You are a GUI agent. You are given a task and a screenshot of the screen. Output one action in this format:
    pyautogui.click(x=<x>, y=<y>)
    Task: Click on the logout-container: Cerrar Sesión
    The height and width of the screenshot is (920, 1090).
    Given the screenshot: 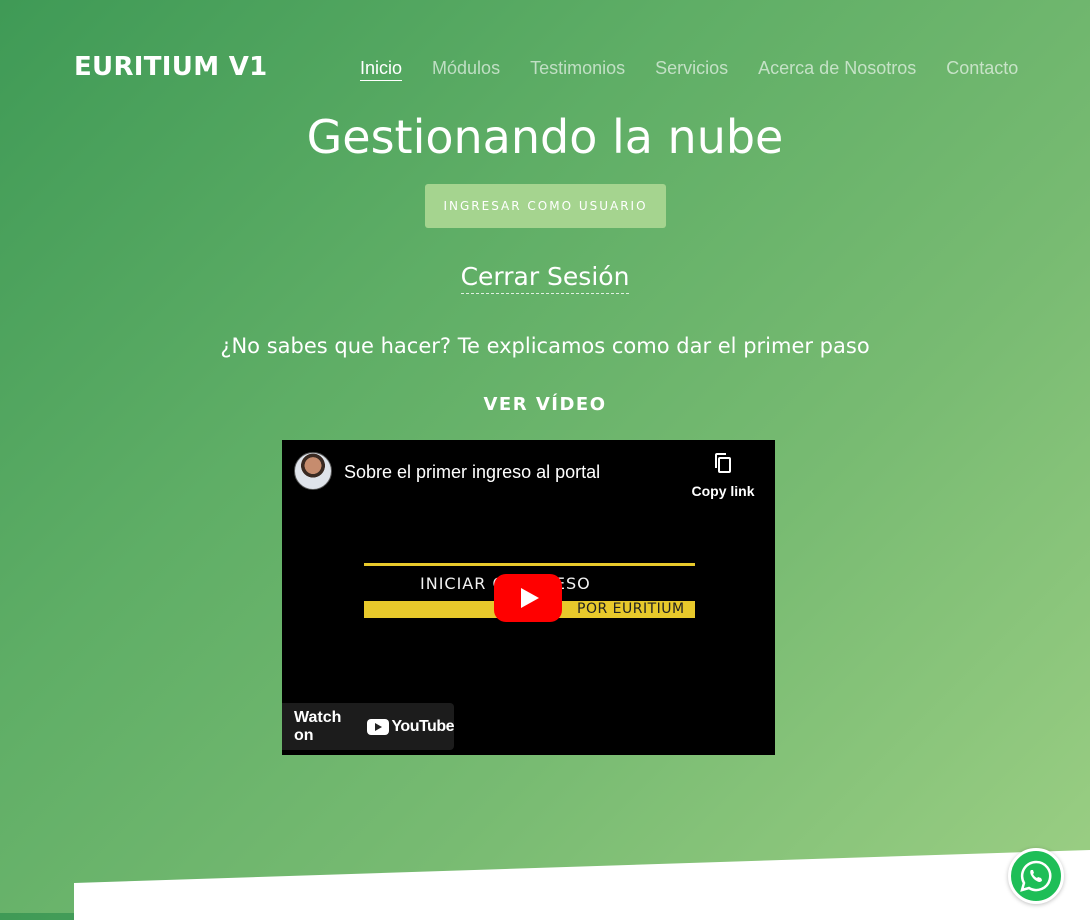 What is the action you would take?
    pyautogui.click(x=545, y=278)
    